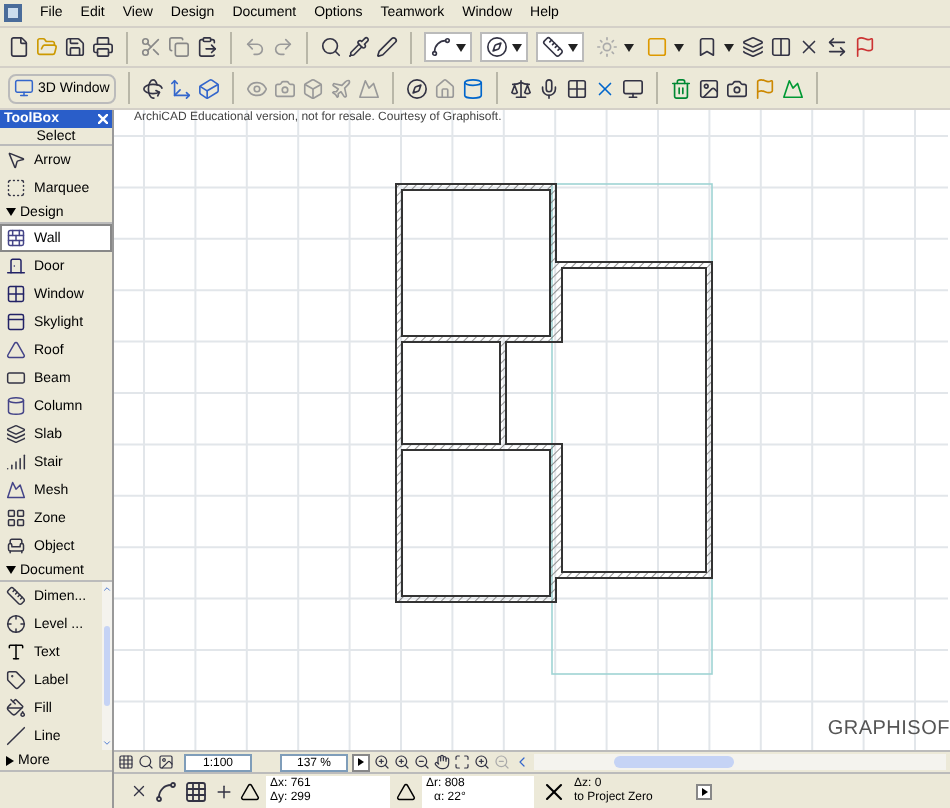  What do you see at coordinates (520, 88) in the screenshot?
I see `scale-icon` at bounding box center [520, 88].